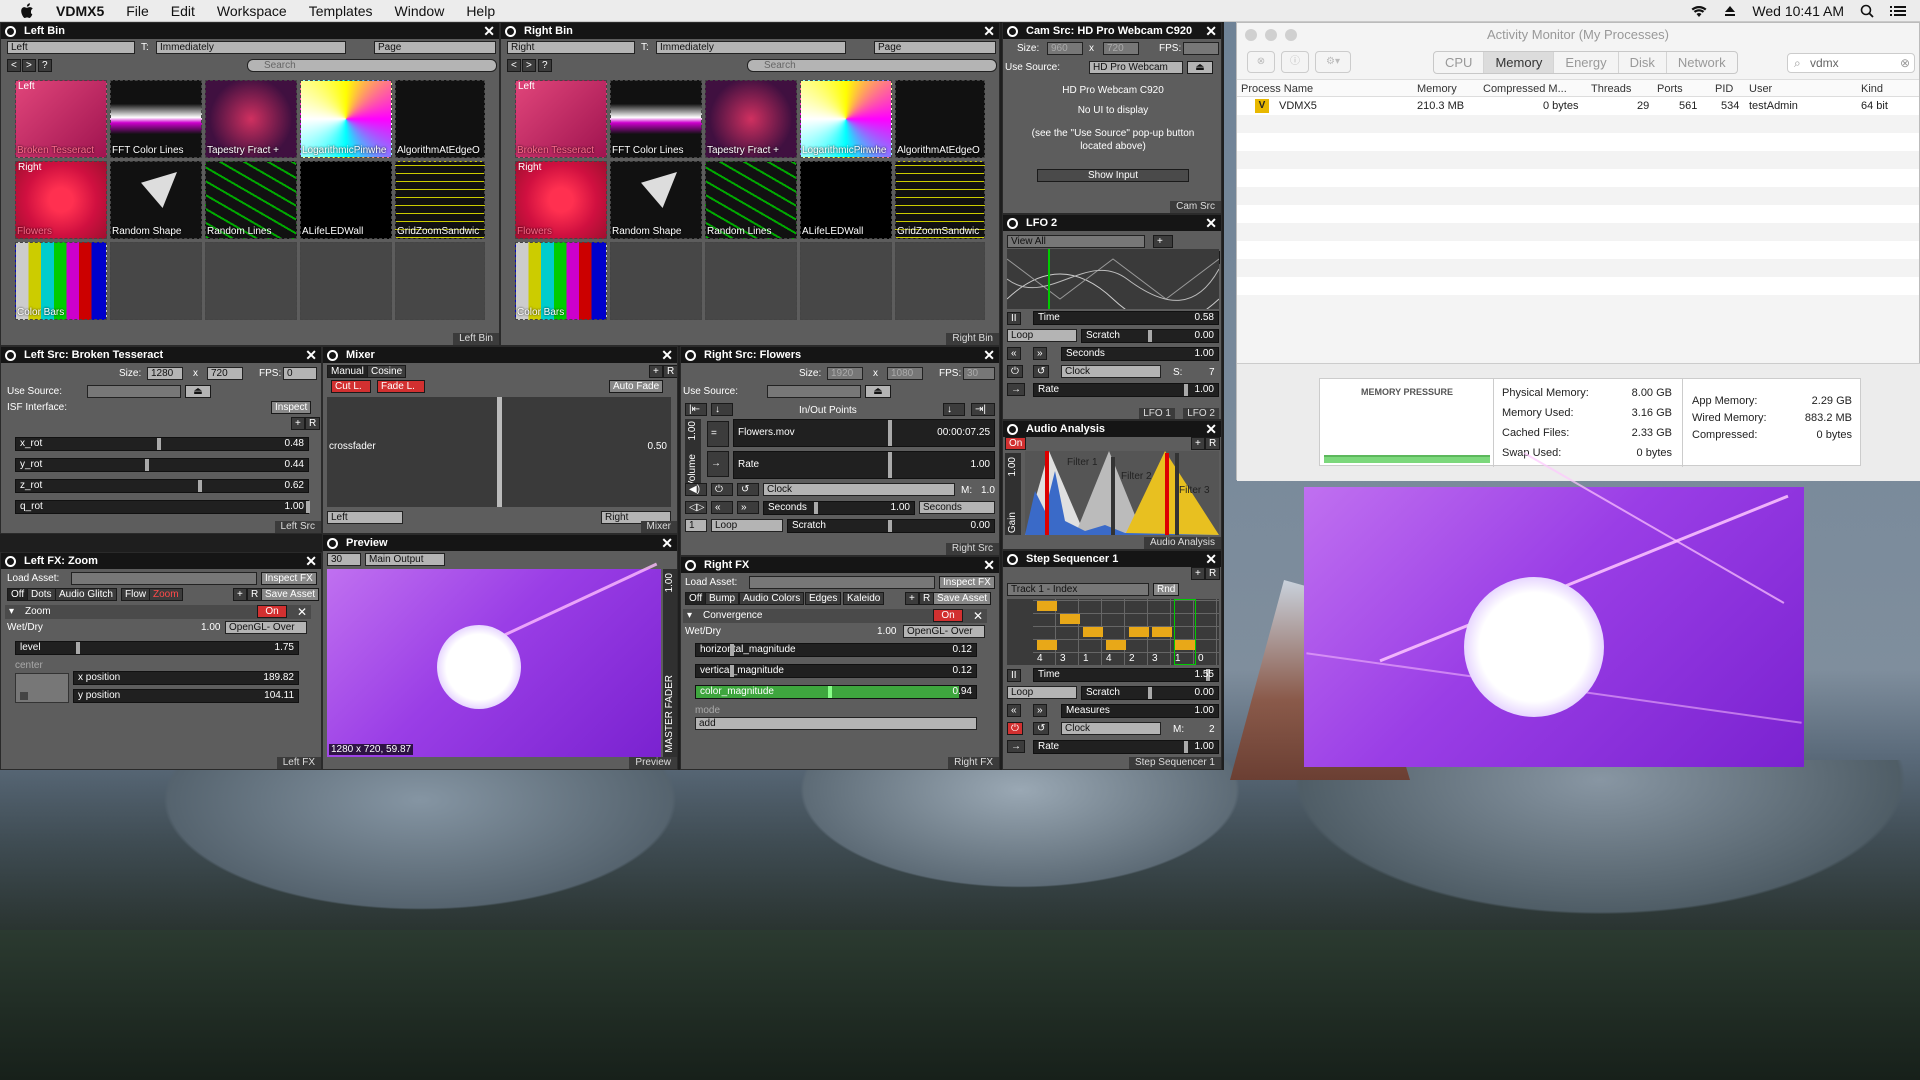  What do you see at coordinates (836, 723) in the screenshot?
I see `mode-select: add` at bounding box center [836, 723].